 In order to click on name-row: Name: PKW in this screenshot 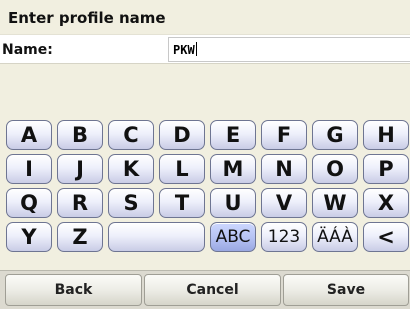, I will do `click(205, 49)`.